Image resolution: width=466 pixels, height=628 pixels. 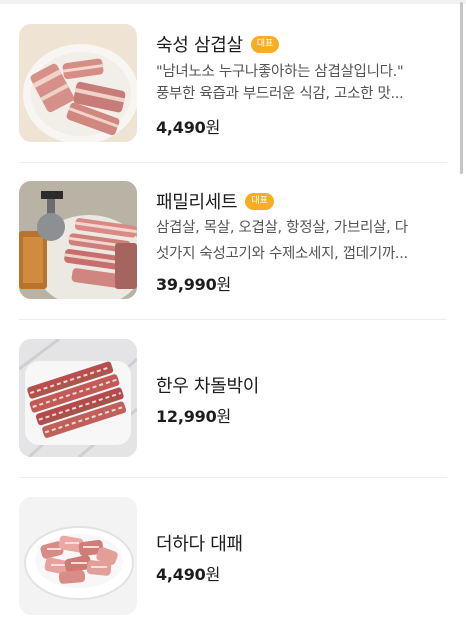 What do you see at coordinates (78, 83) in the screenshot?
I see `pork-belly-plate-image` at bounding box center [78, 83].